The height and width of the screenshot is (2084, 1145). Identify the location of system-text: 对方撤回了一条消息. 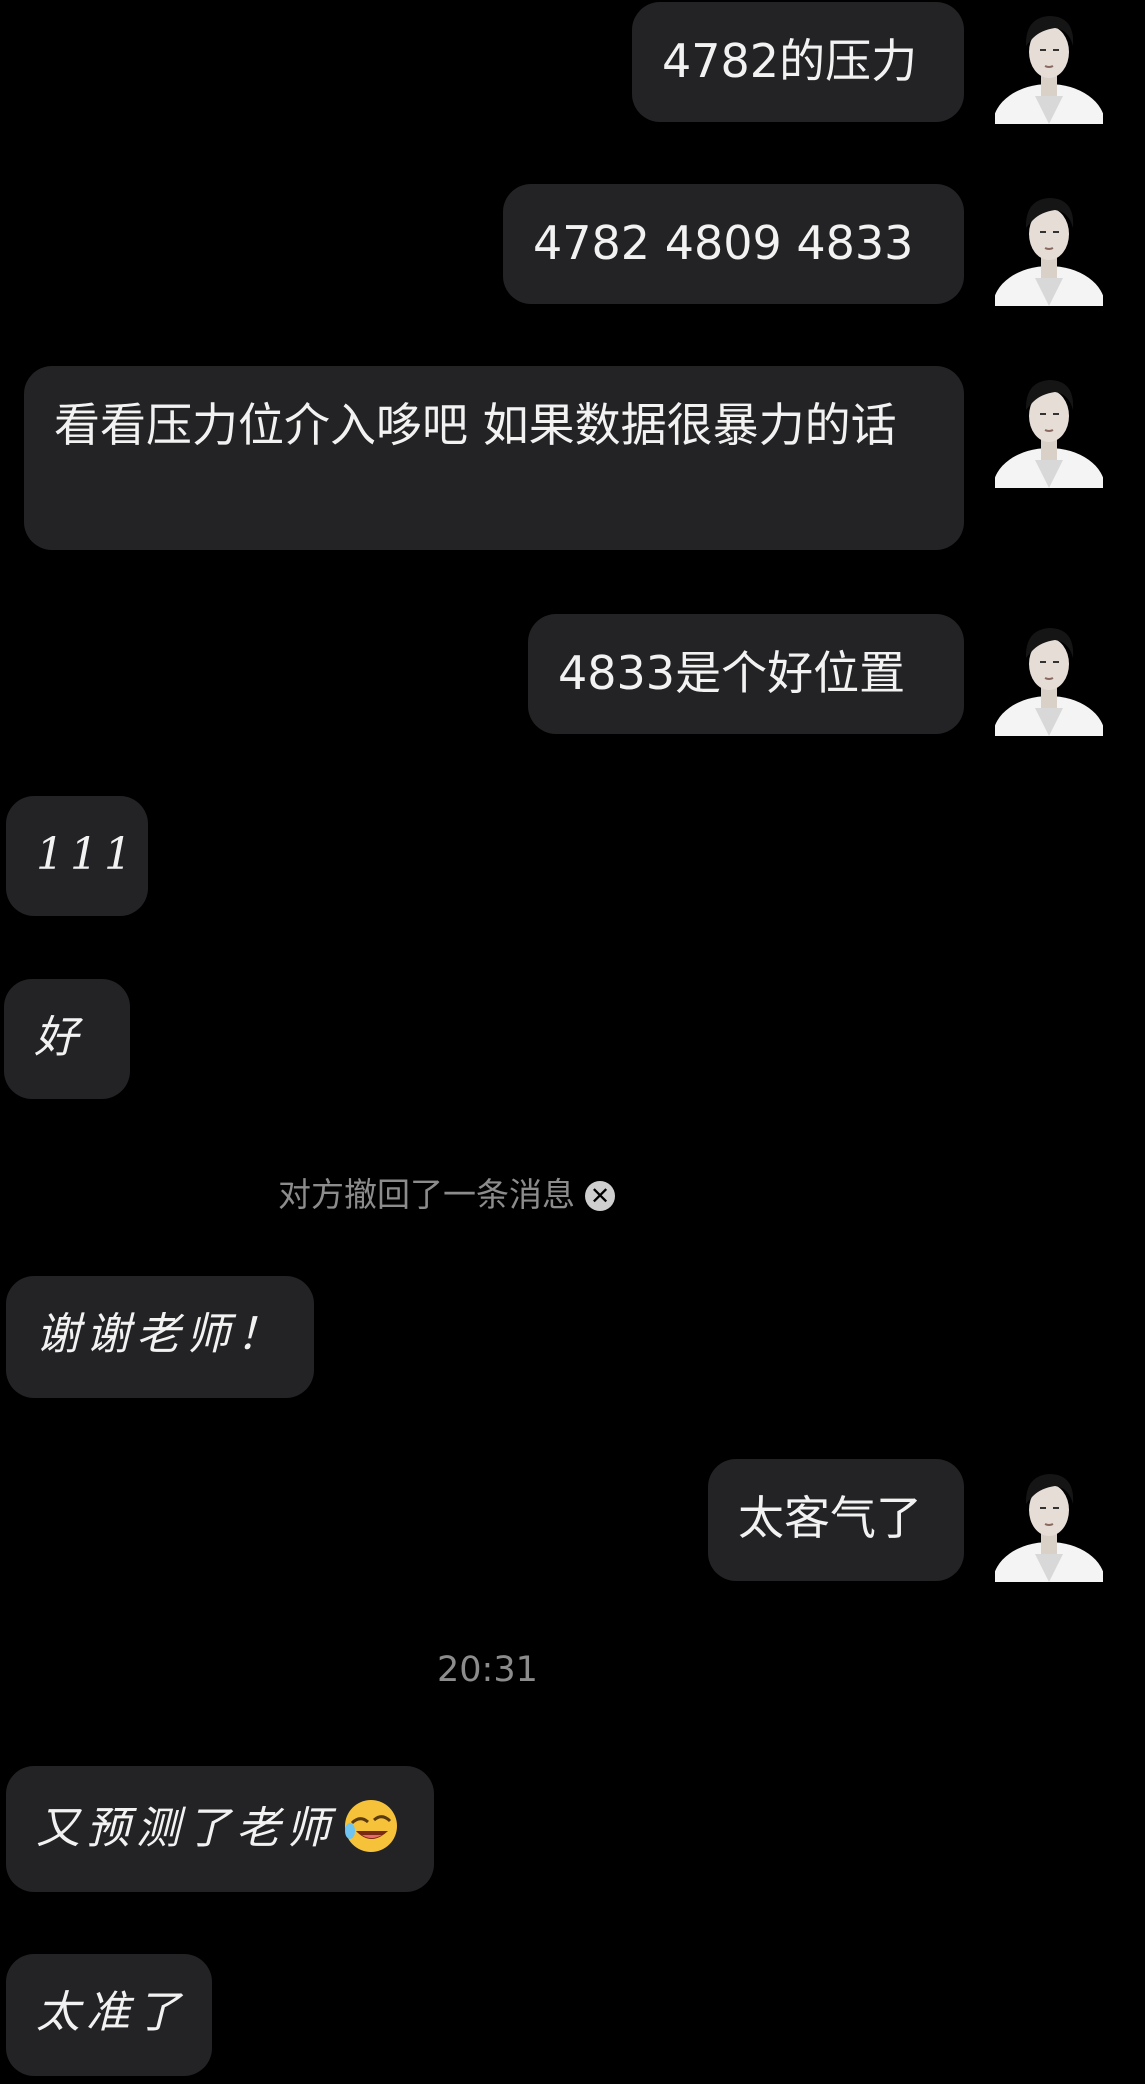
(426, 1194).